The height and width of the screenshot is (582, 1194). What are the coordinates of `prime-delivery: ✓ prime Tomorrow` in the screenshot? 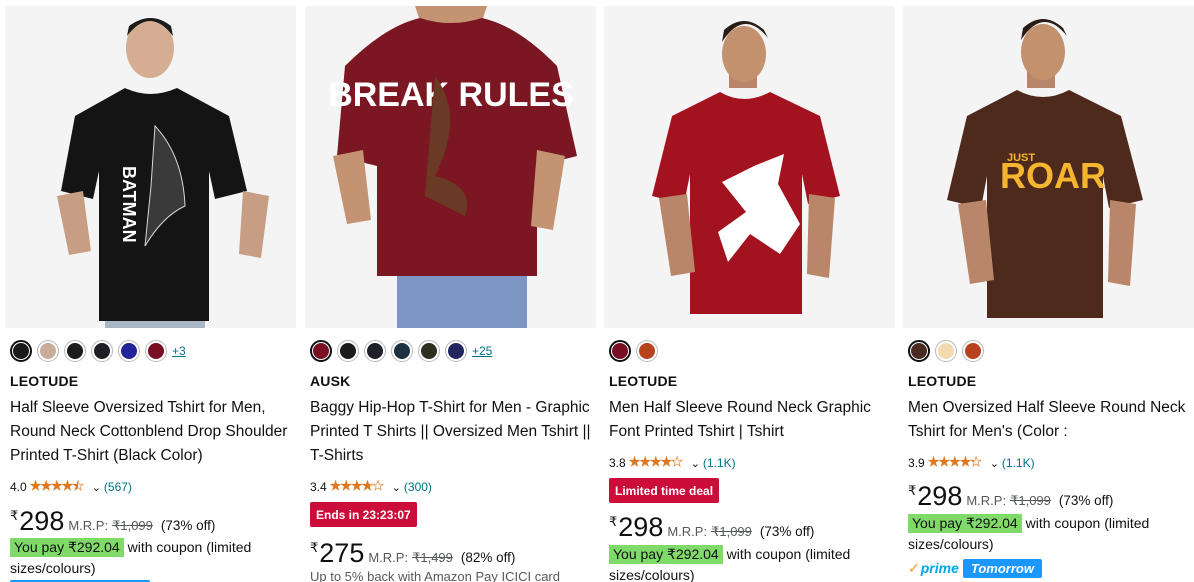 It's located at (975, 568).